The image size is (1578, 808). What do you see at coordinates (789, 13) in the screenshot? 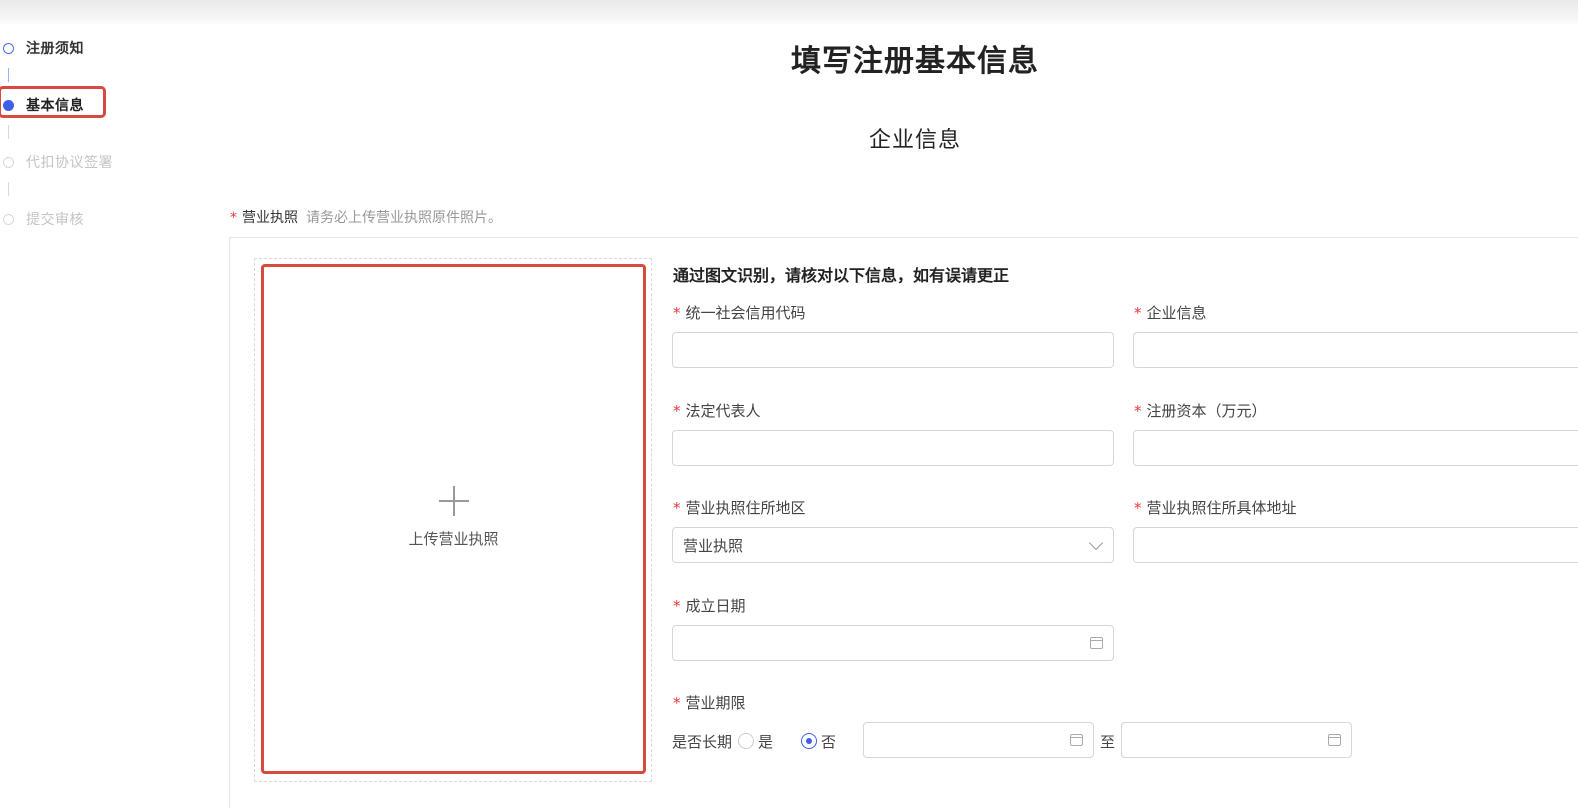
I see `top-bar` at bounding box center [789, 13].